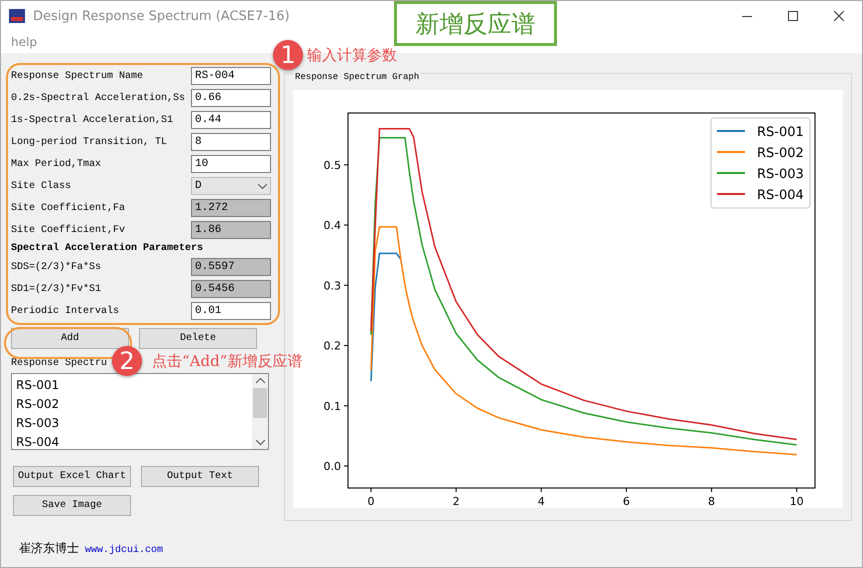 Image resolution: width=863 pixels, height=568 pixels. I want to click on callout-text: 输入计算参数, so click(352, 55).